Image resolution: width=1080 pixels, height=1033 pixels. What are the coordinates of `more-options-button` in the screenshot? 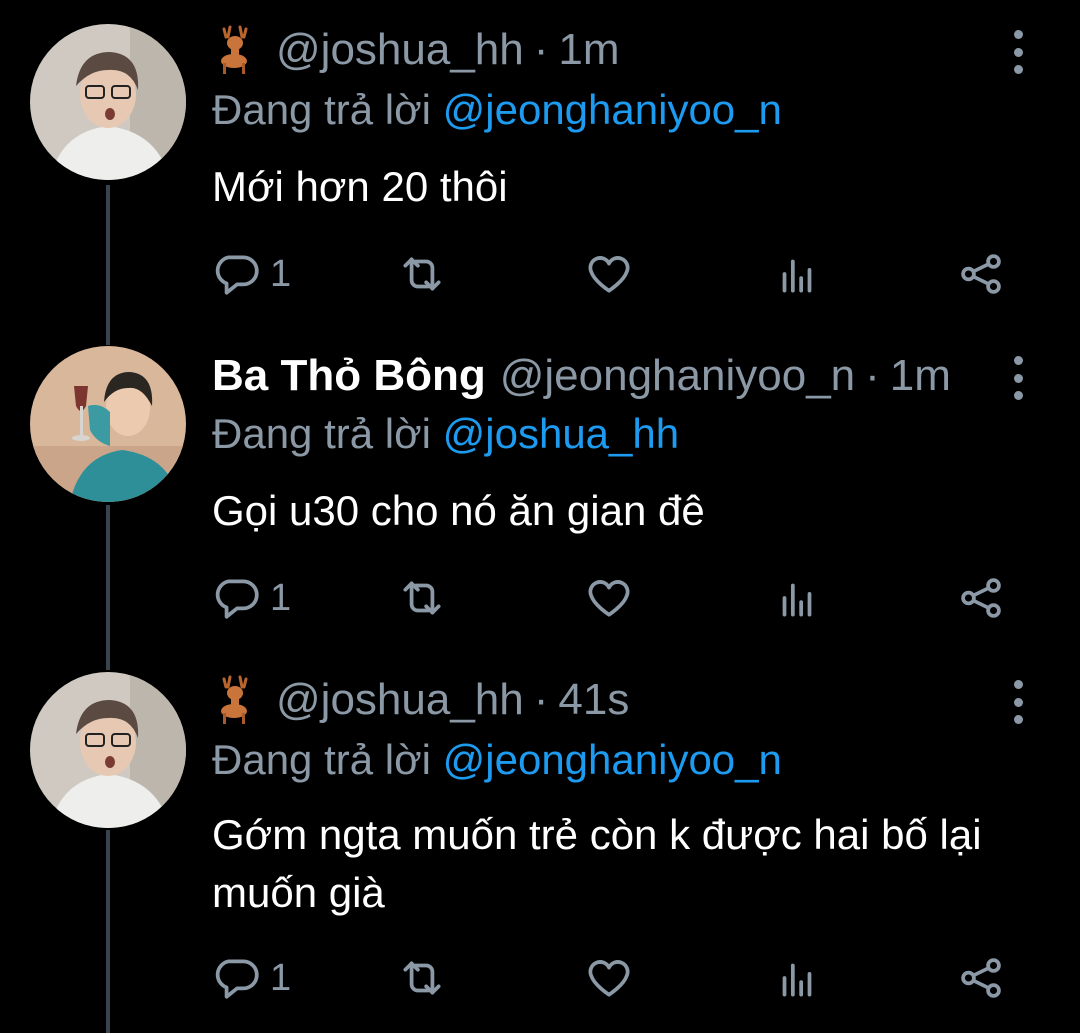 It's located at (1018, 702).